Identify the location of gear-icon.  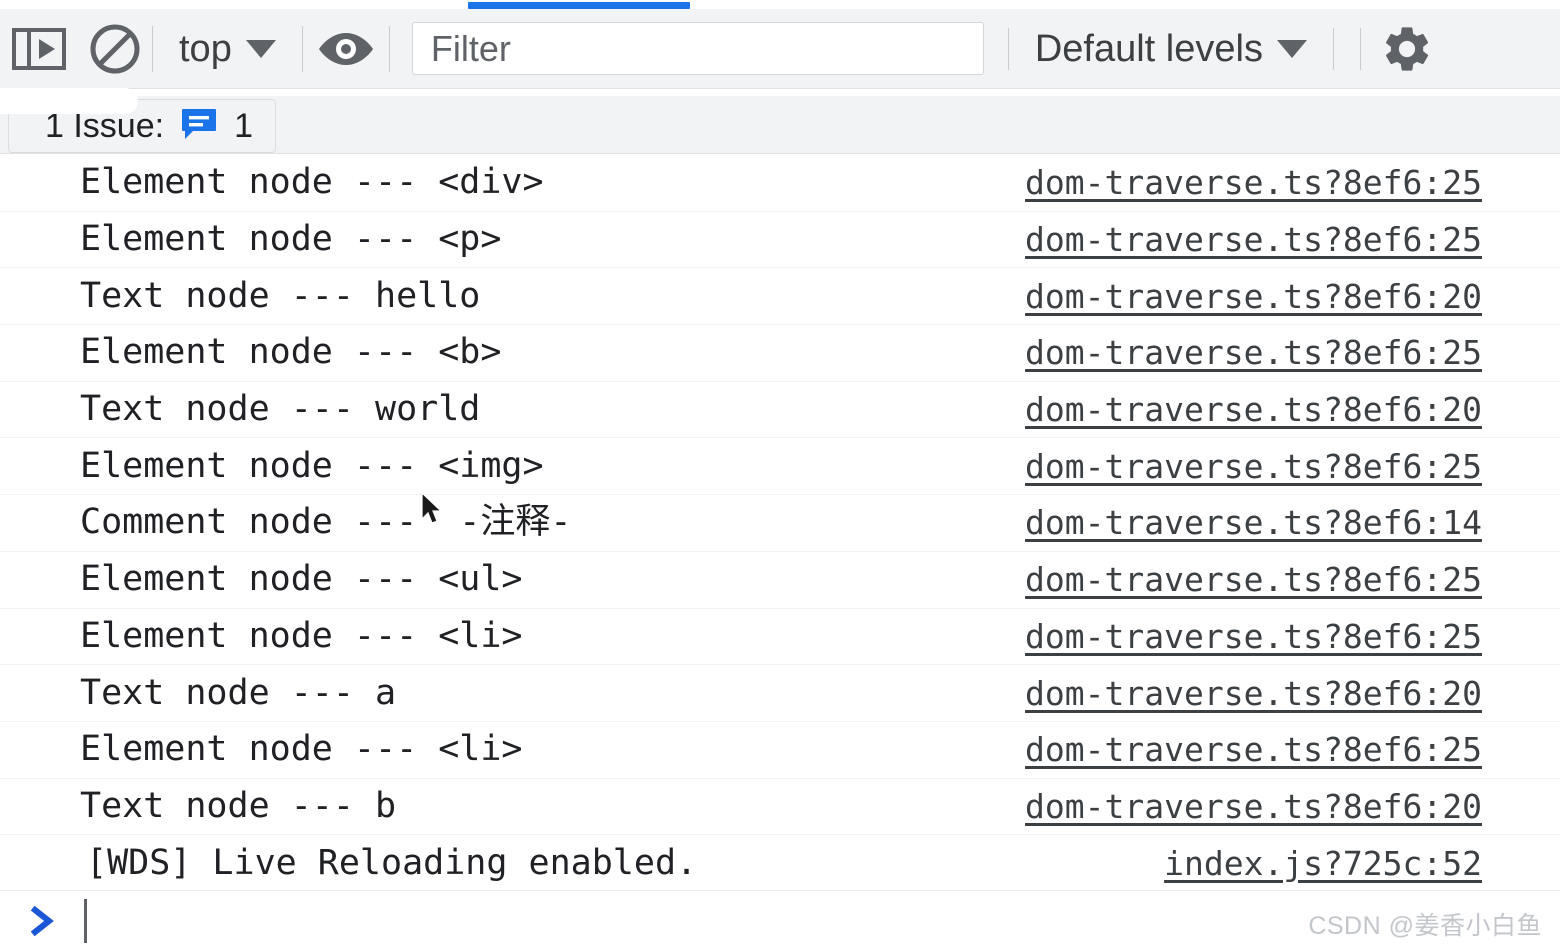
(1407, 49).